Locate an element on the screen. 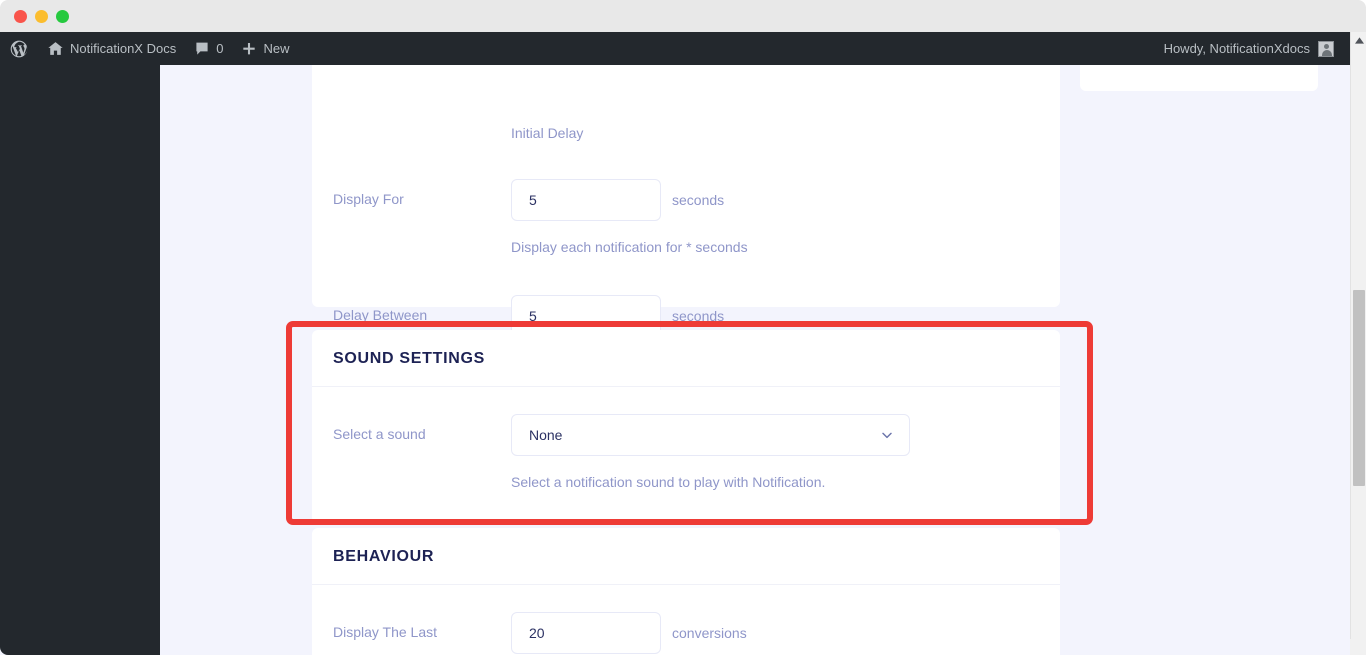 Image resolution: width=1366 pixels, height=655 pixels. display-the-last-input is located at coordinates (586, 633).